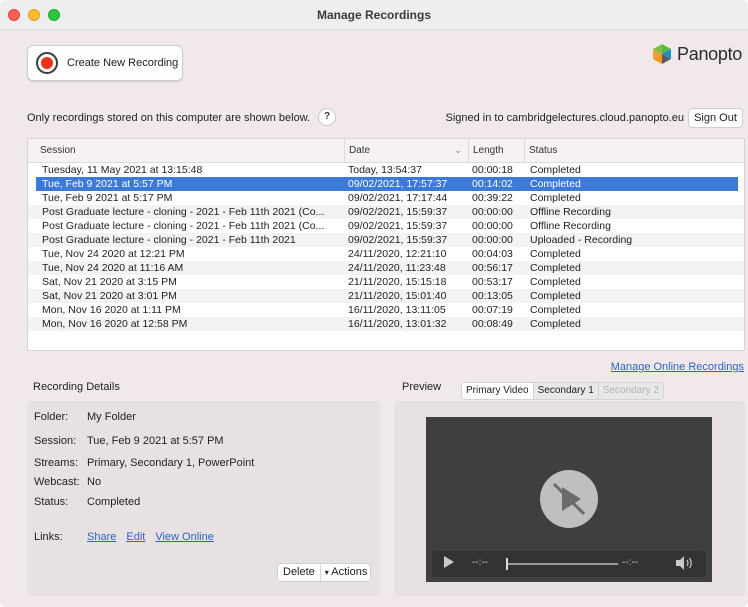 The height and width of the screenshot is (607, 748). I want to click on play-icon, so click(449, 563).